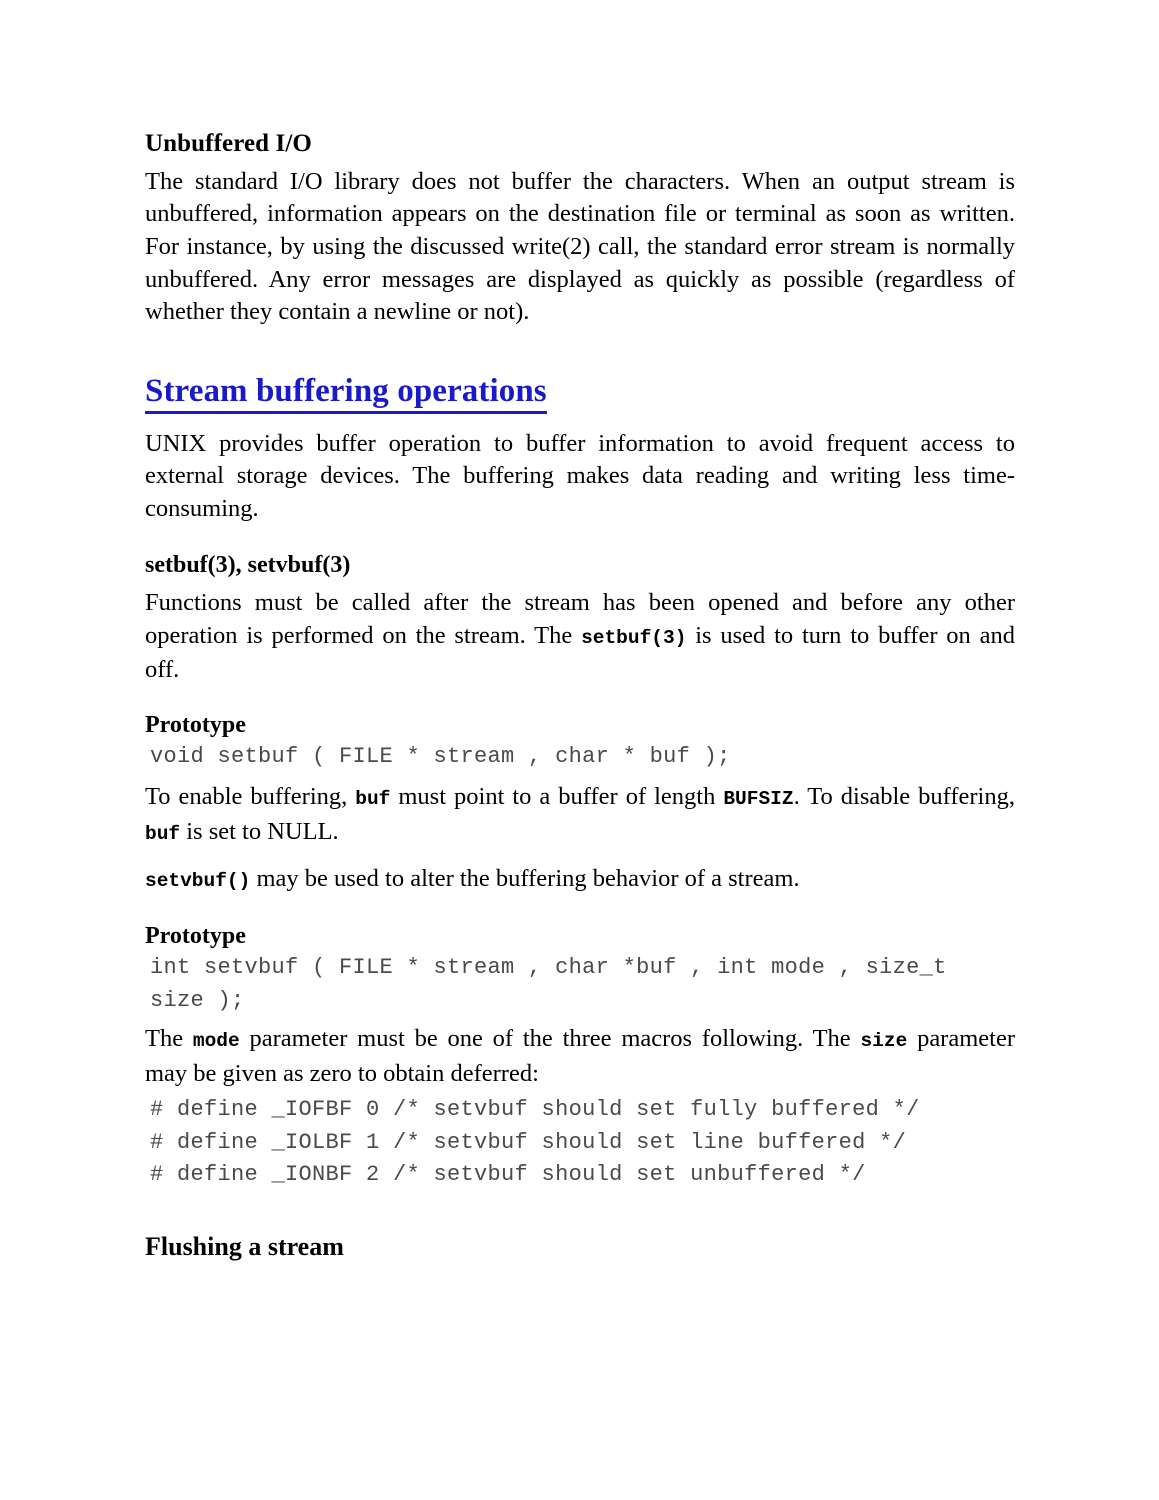 The image size is (1159, 1500). What do you see at coordinates (228, 143) in the screenshot?
I see `heading-unbuffered-io: Unbuffered I/O` at bounding box center [228, 143].